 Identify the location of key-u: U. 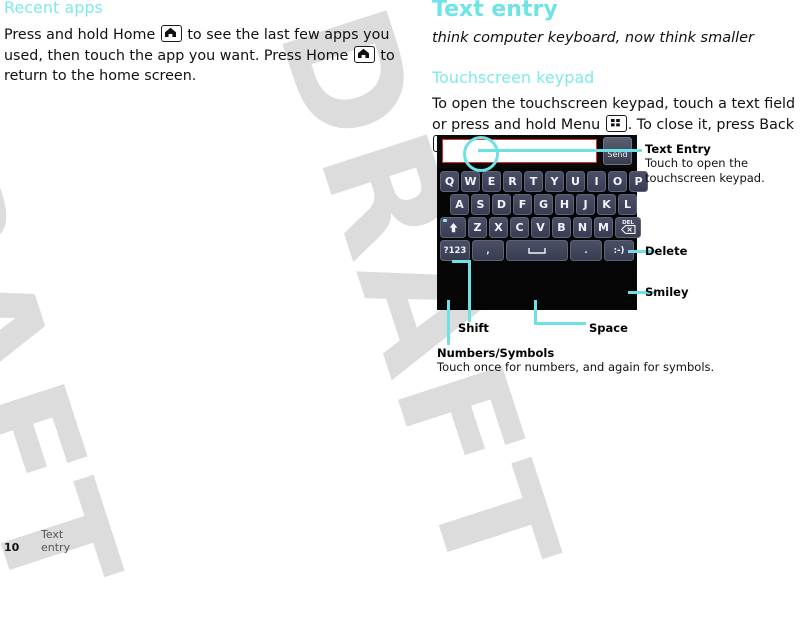
(575, 181).